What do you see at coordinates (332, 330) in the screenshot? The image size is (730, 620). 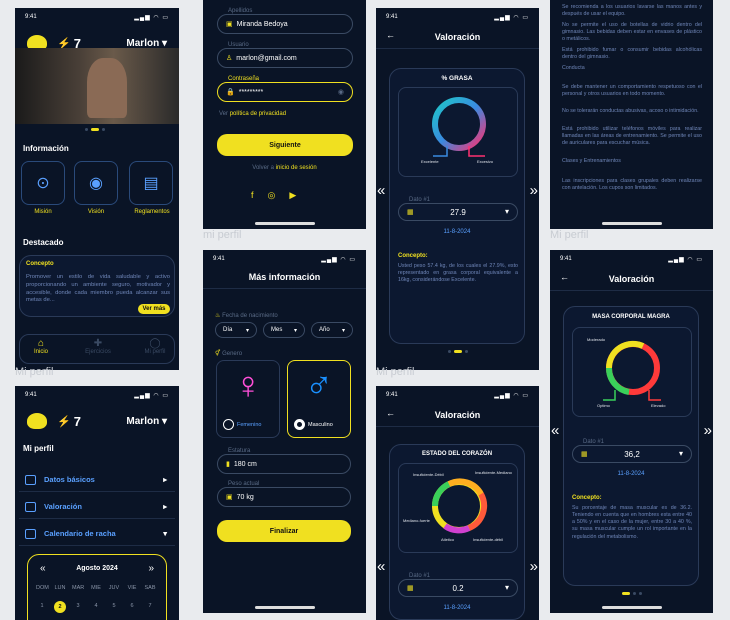 I see `year-select: Año ▾` at bounding box center [332, 330].